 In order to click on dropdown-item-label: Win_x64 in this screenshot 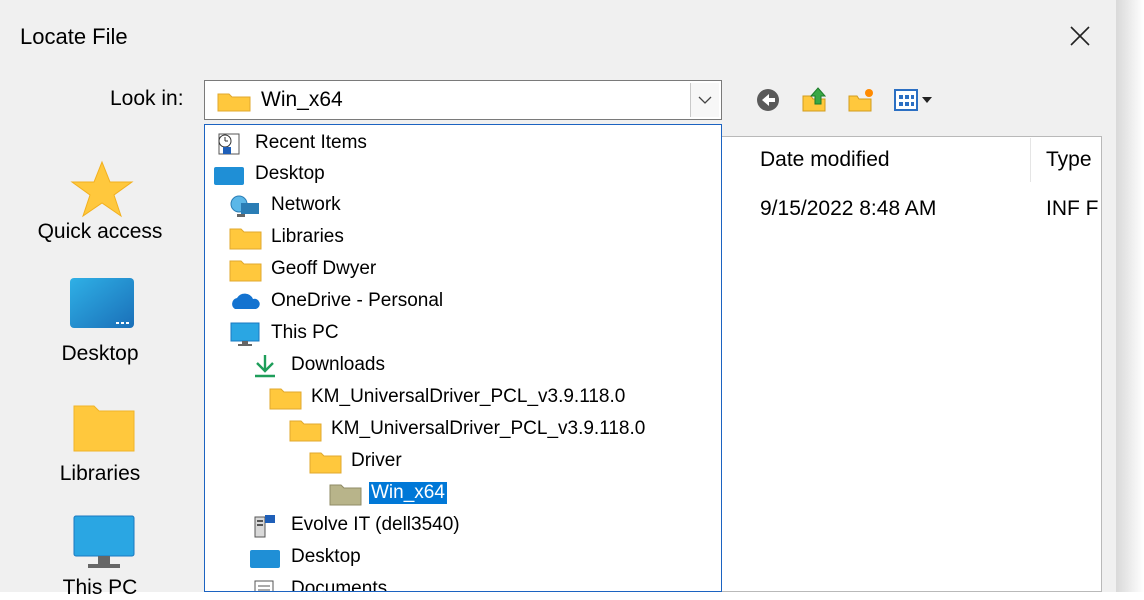, I will do `click(408, 493)`.